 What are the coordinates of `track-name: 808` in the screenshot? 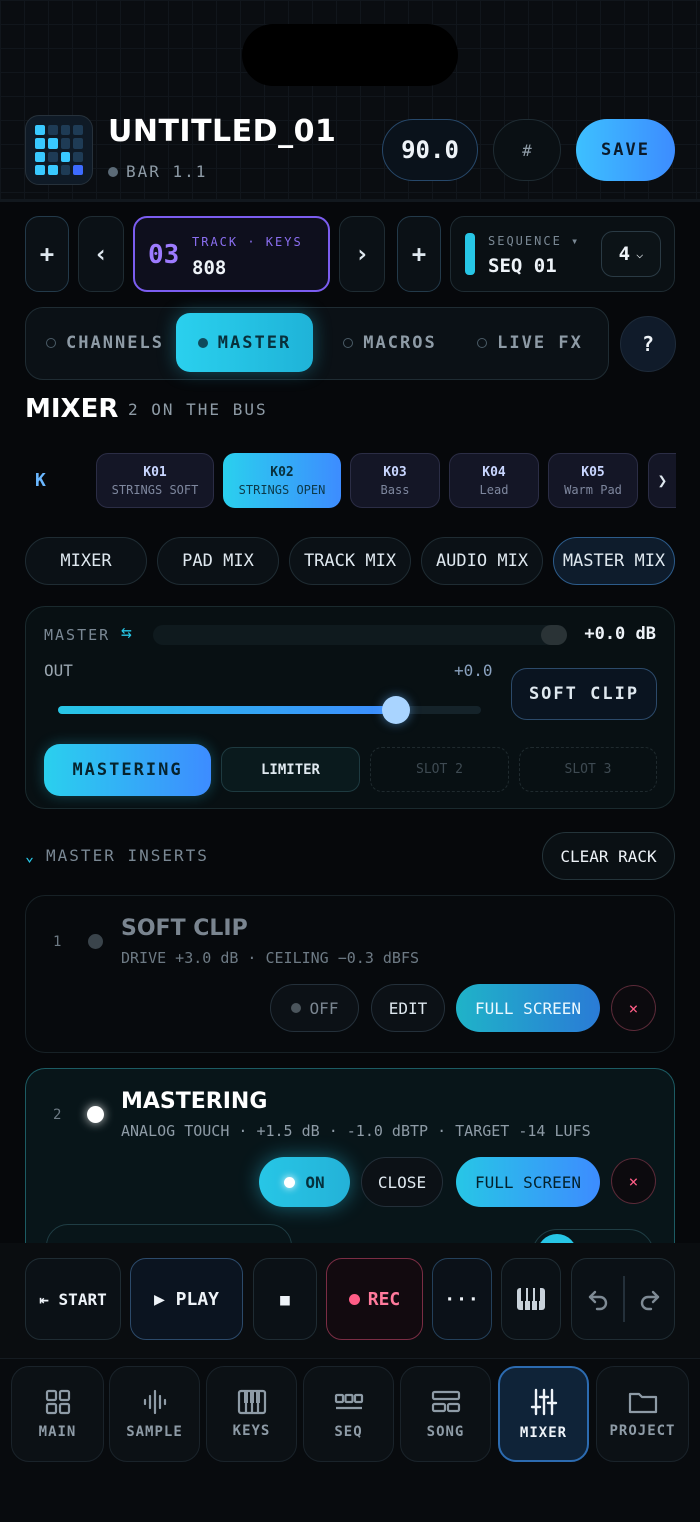 It's located at (209, 268).